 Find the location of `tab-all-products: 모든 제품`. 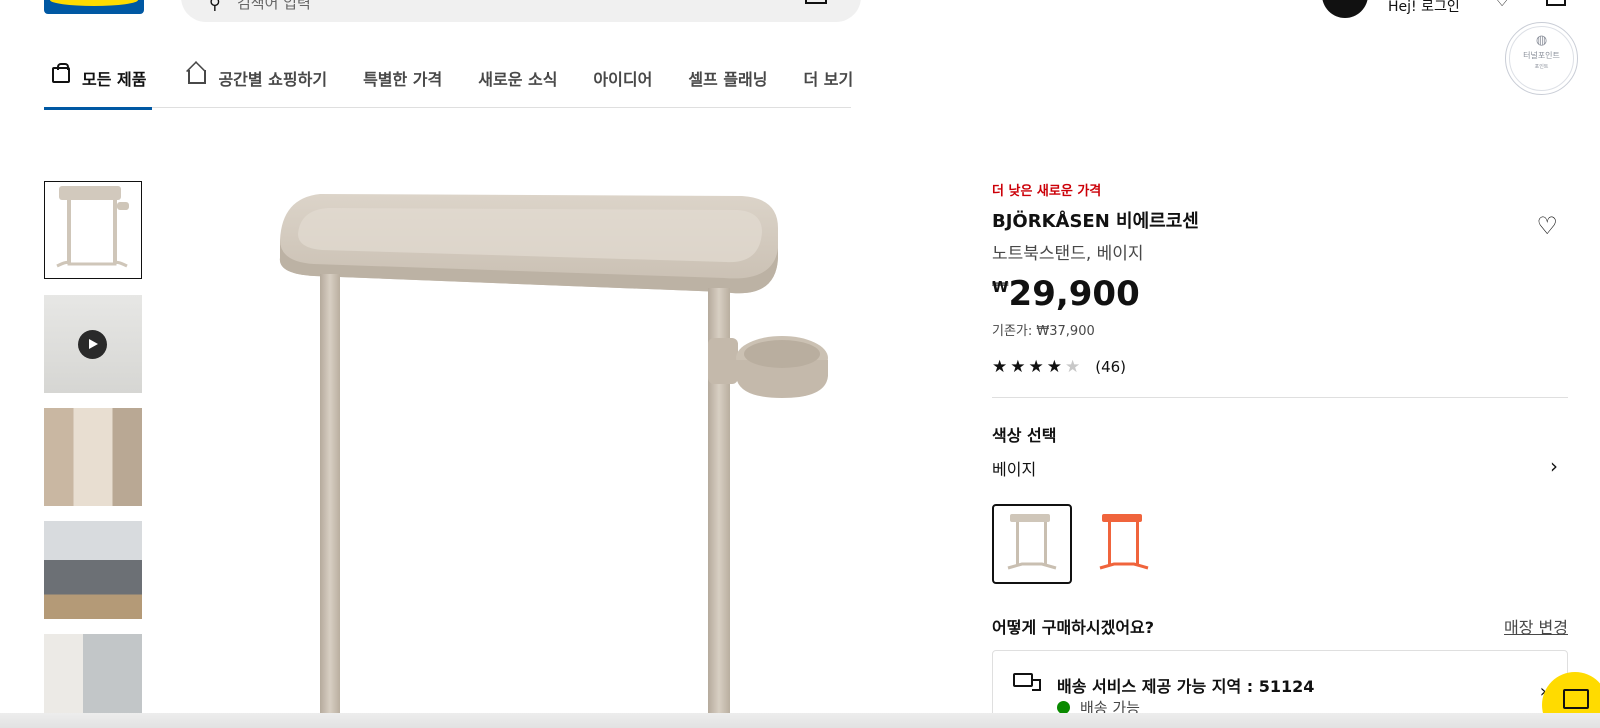

tab-all-products: 모든 제품 is located at coordinates (98, 85).